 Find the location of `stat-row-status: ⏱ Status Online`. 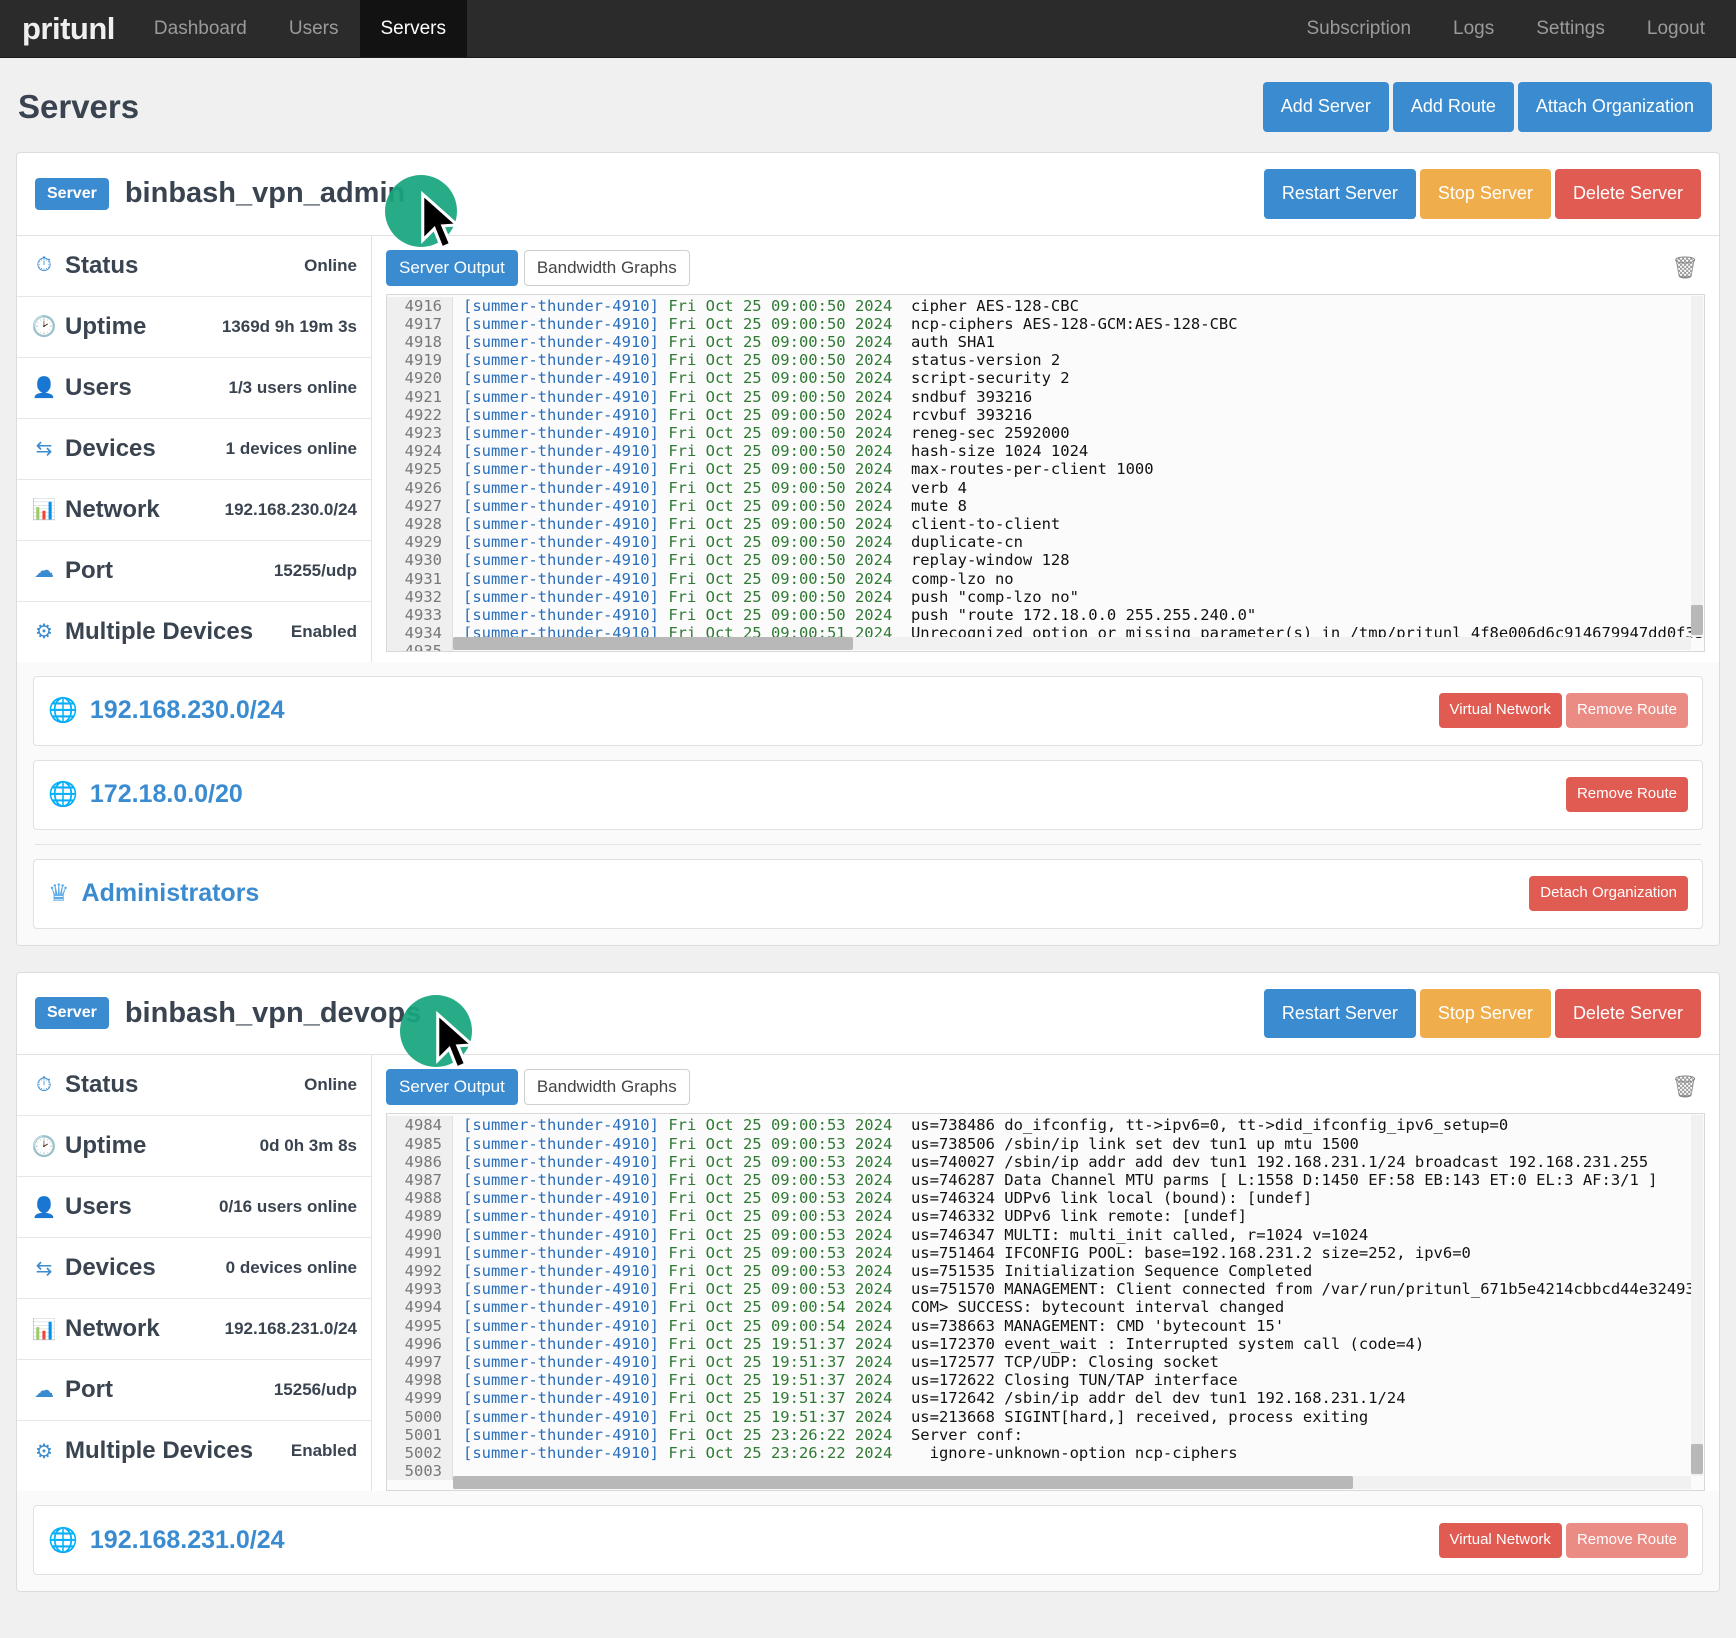

stat-row-status: ⏱ Status Online is located at coordinates (194, 1086).